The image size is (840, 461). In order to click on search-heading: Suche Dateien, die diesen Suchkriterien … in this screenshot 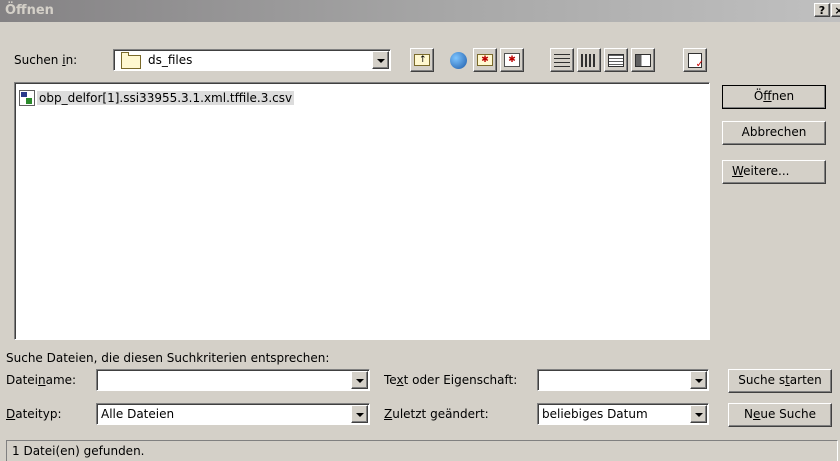, I will do `click(168, 358)`.